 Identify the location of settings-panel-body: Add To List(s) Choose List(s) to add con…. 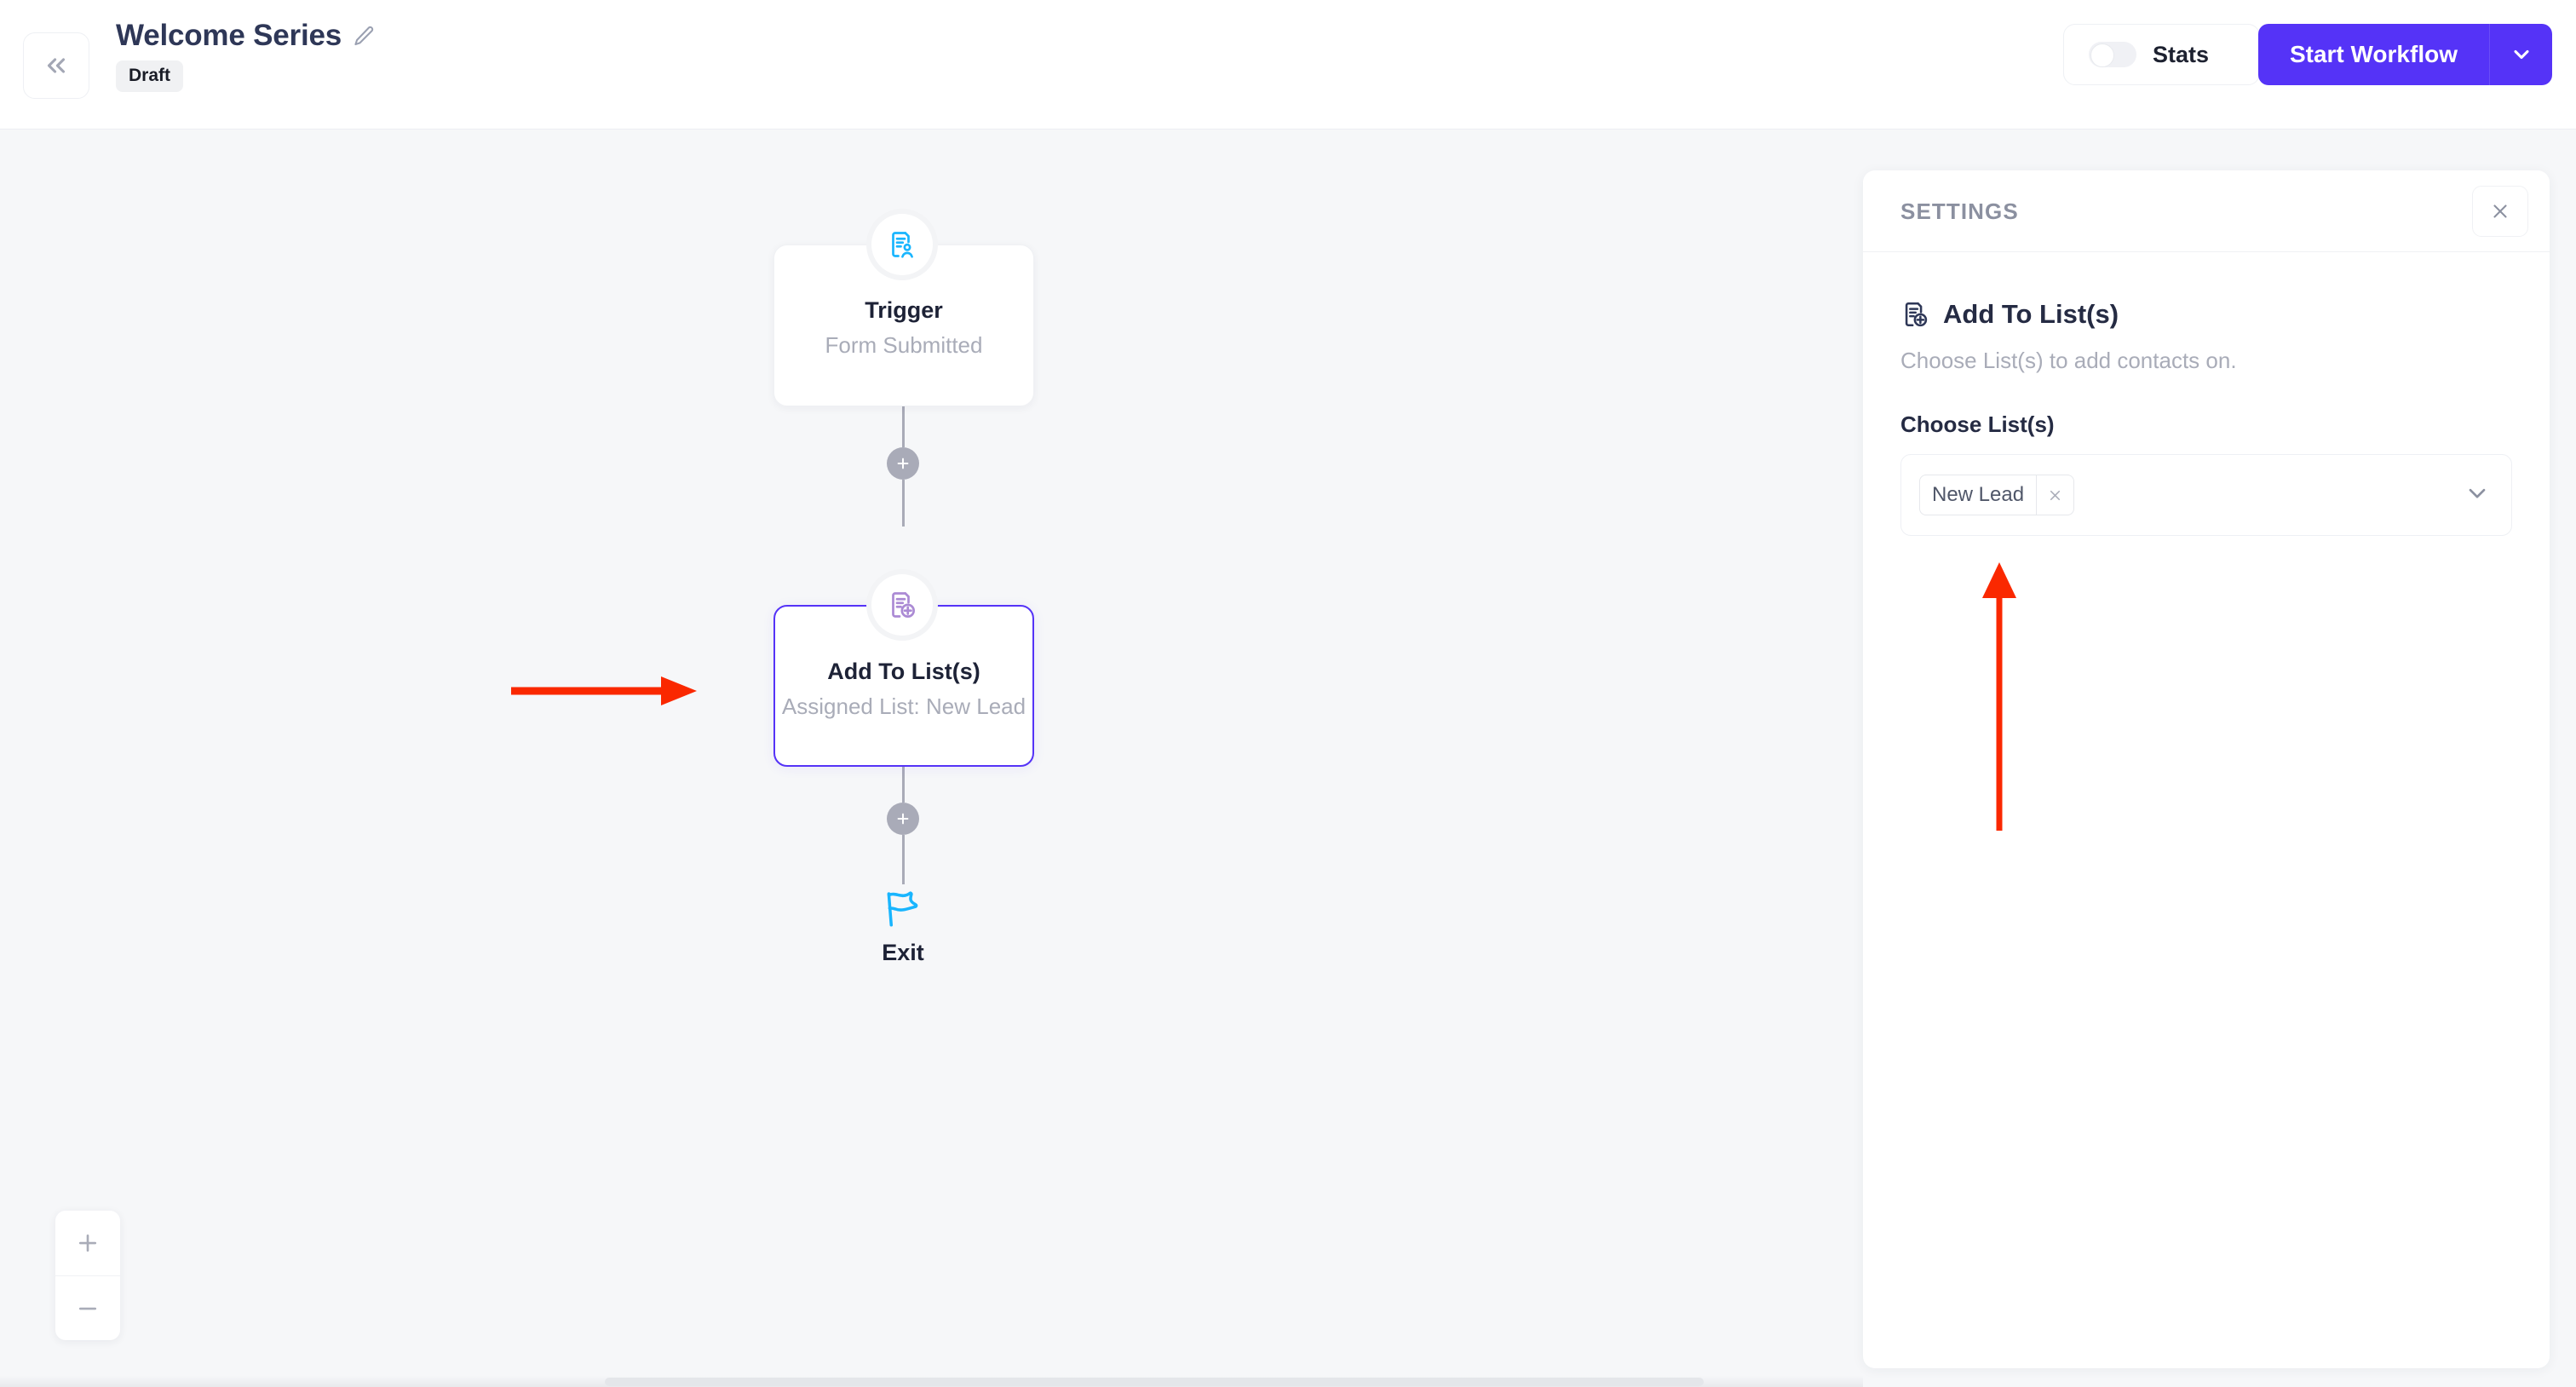
(2207, 394).